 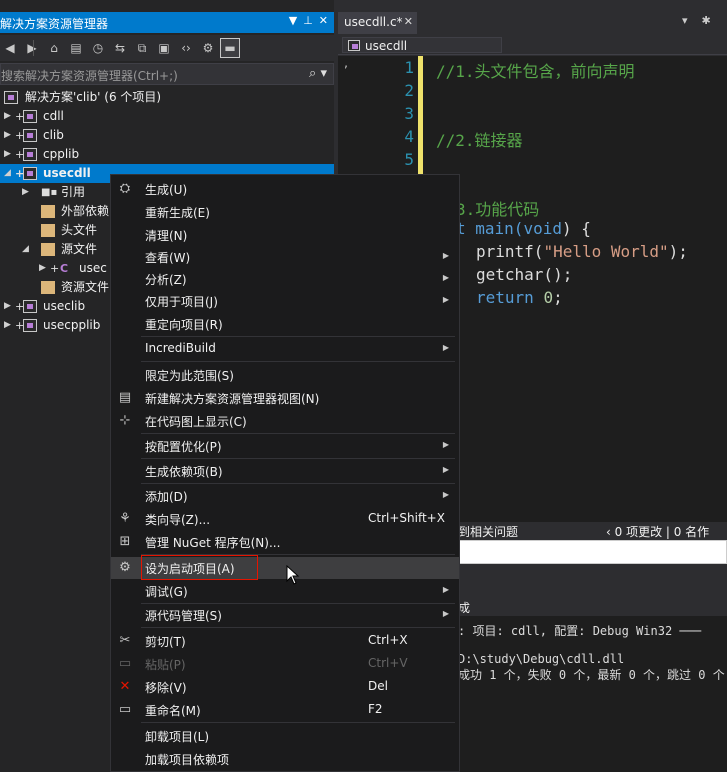 What do you see at coordinates (10, 48) in the screenshot?
I see `back-icon: ◀` at bounding box center [10, 48].